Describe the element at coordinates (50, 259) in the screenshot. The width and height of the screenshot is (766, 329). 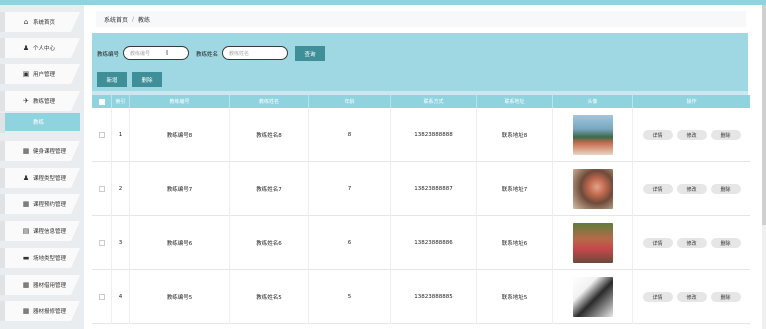
I see `sidebar-item-label: 场地类型管理` at that location.